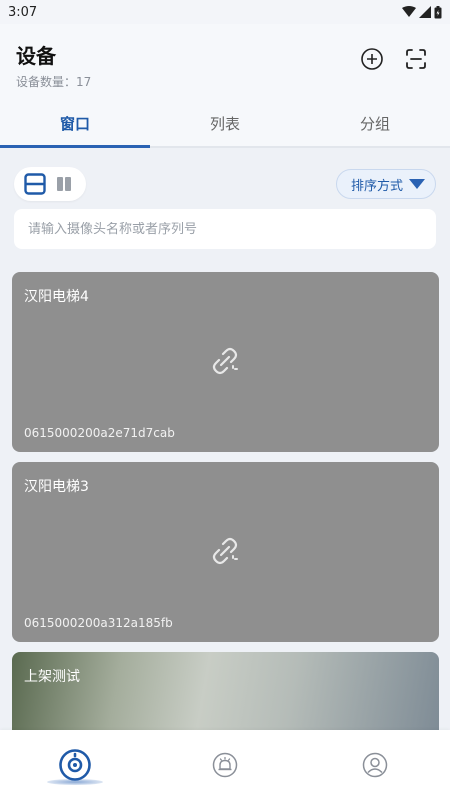  What do you see at coordinates (438, 11) in the screenshot?
I see `battery-icon` at bounding box center [438, 11].